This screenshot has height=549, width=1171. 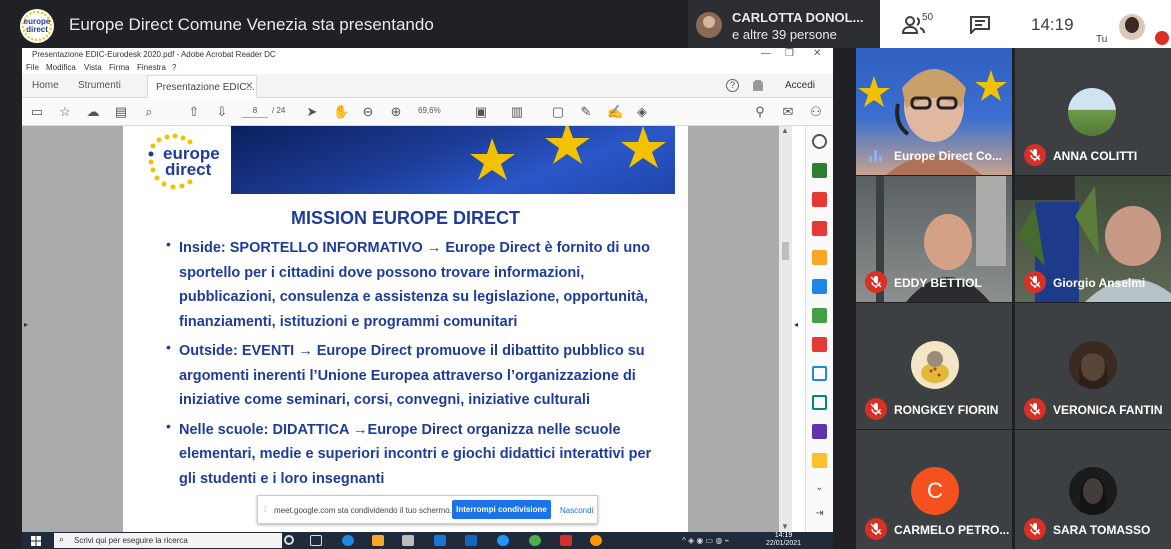 What do you see at coordinates (586, 112) in the screenshot?
I see `highlight-pen-icon: ✎` at bounding box center [586, 112].